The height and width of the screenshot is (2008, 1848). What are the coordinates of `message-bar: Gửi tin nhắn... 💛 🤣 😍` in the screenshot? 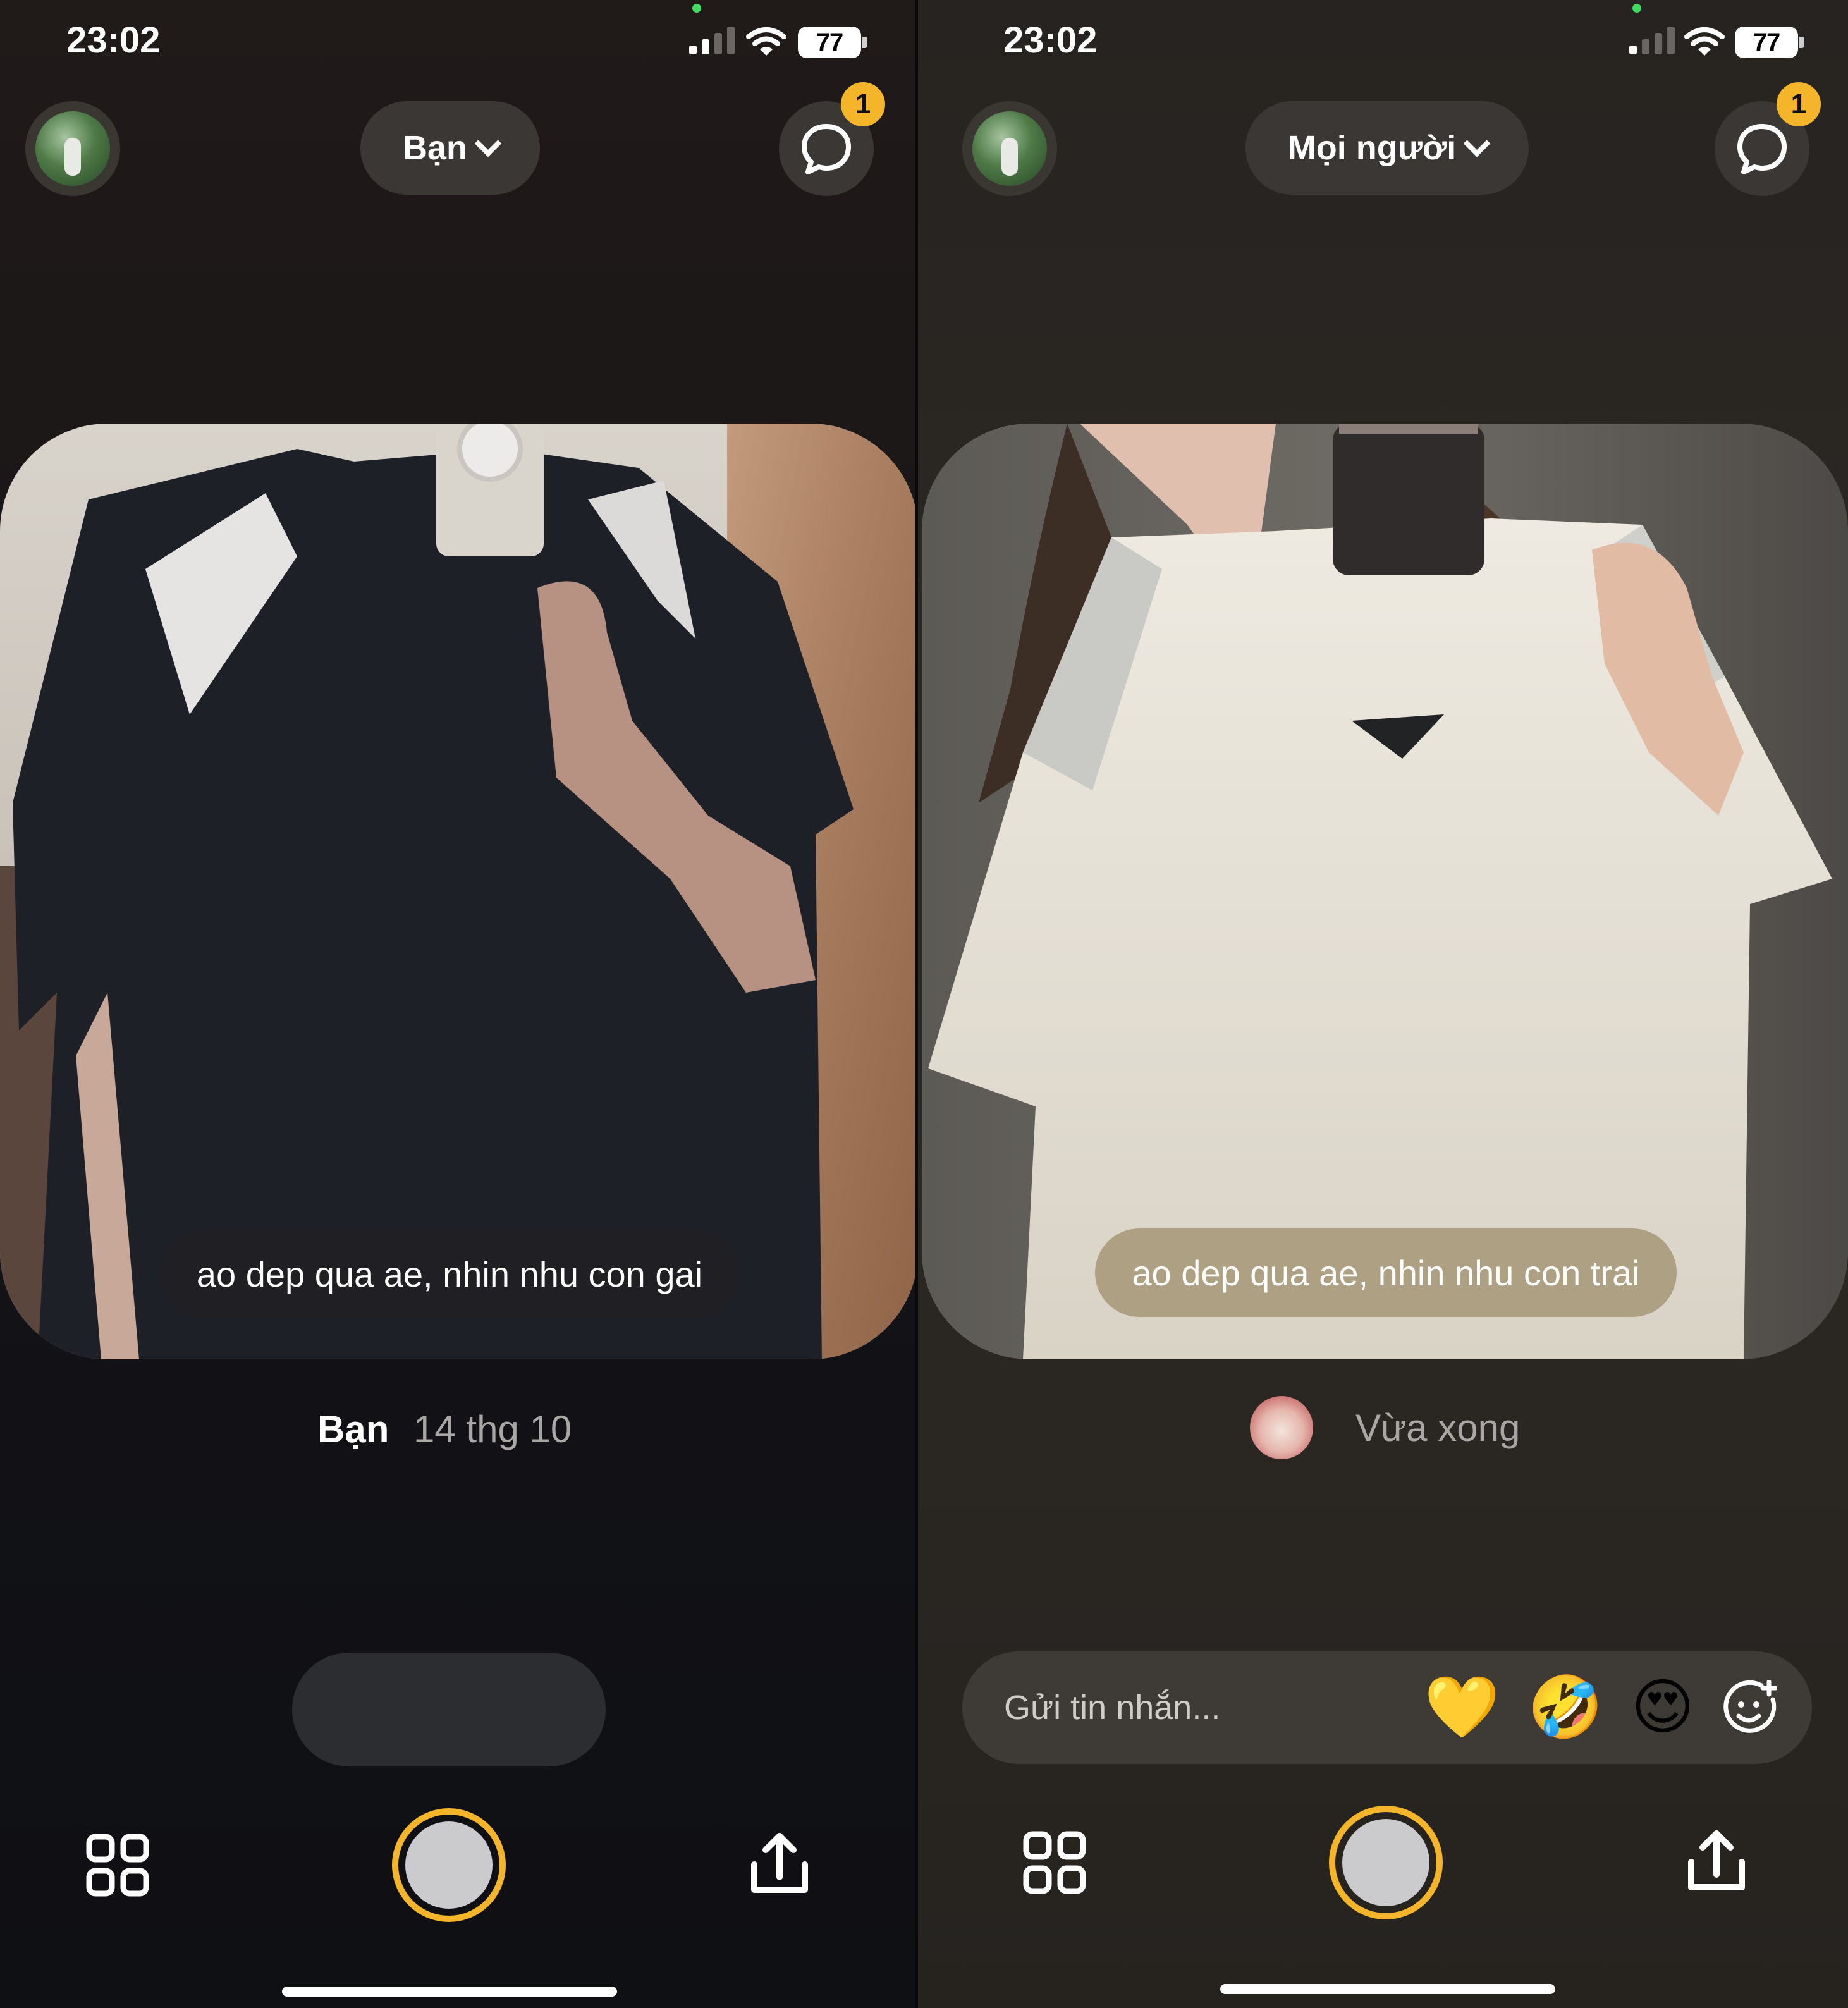 It's located at (1387, 1708).